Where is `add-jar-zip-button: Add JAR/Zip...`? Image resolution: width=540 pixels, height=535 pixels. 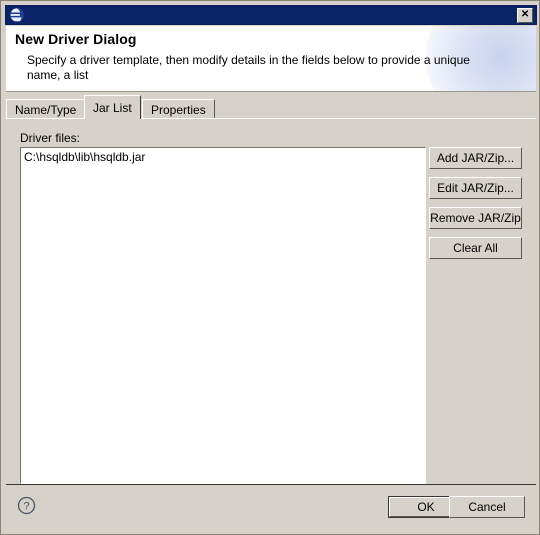 add-jar-zip-button: Add JAR/Zip... is located at coordinates (475, 158).